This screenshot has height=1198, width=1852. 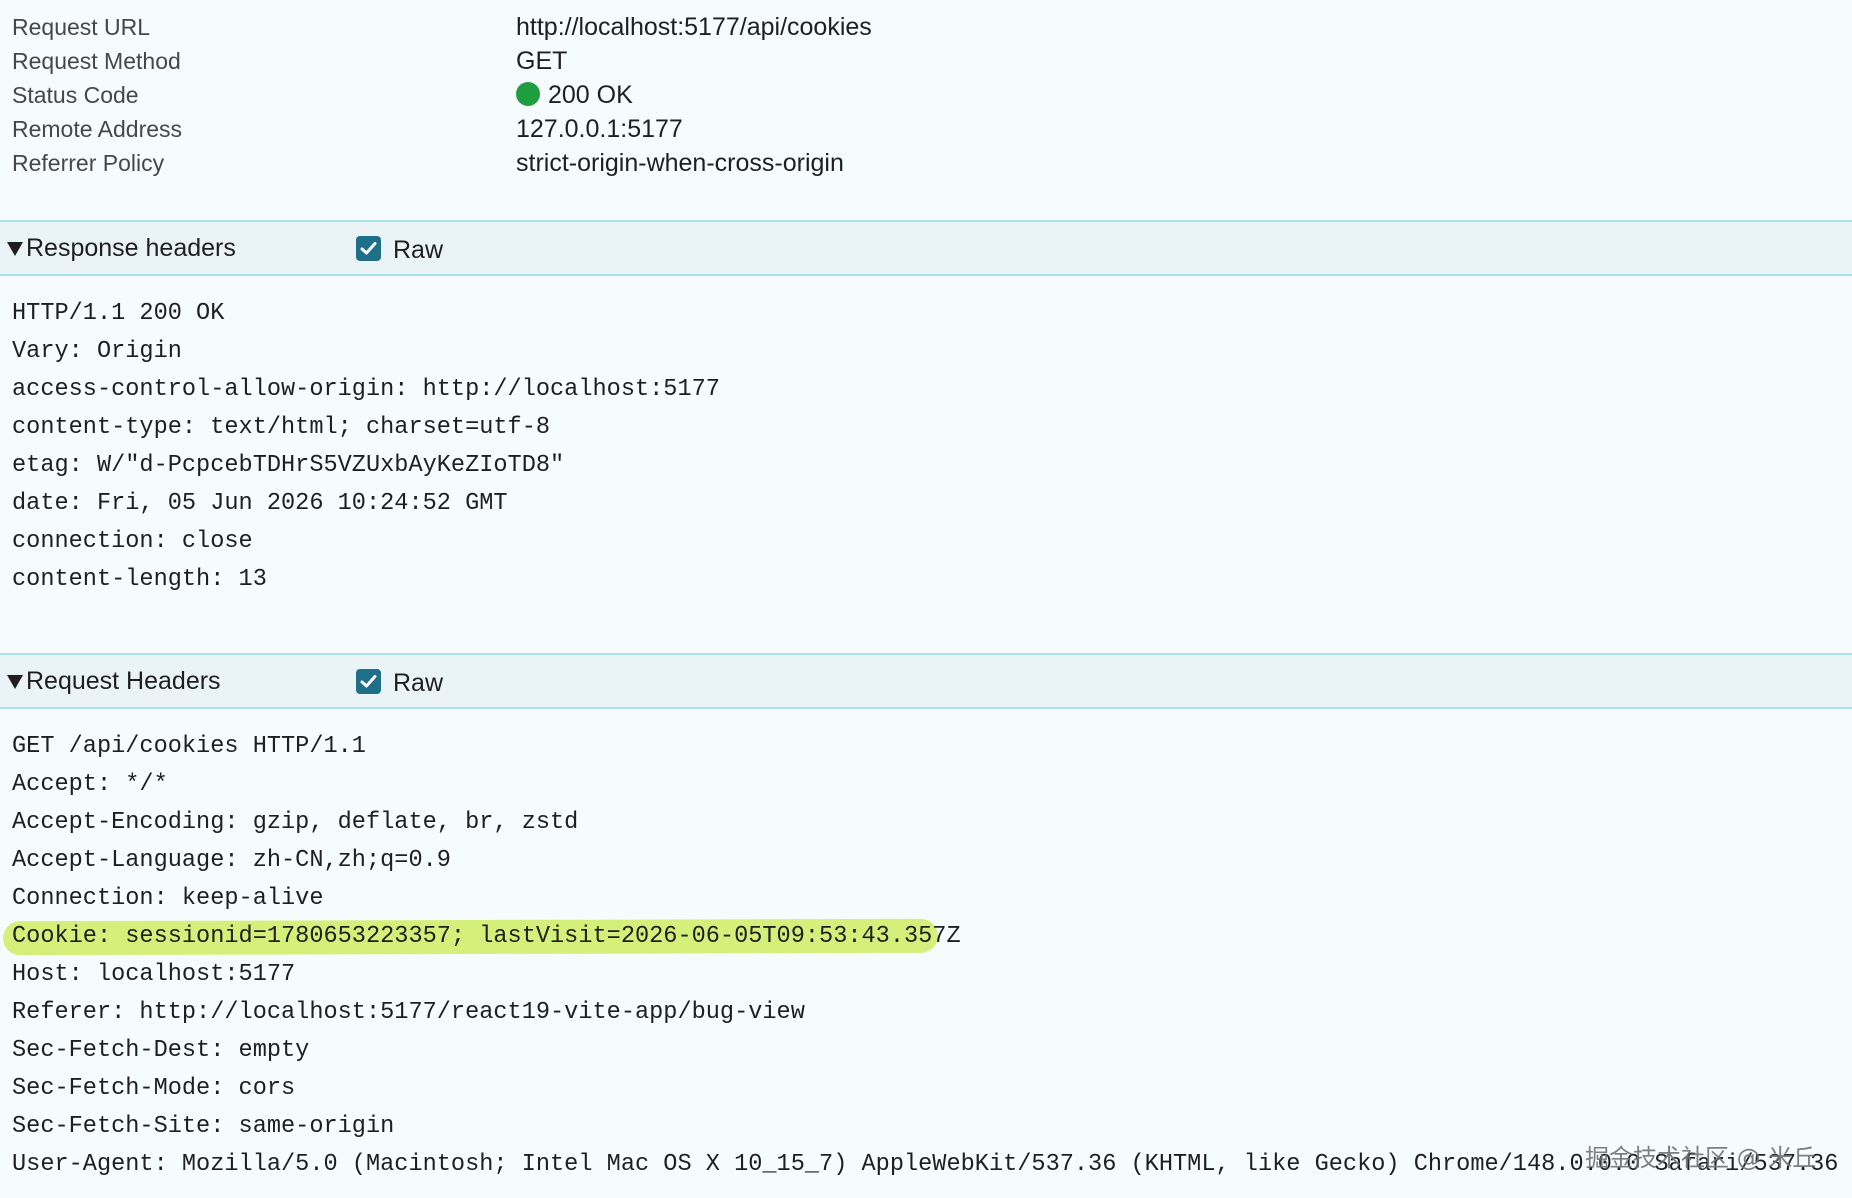 I want to click on request-raw-label: Raw, so click(x=418, y=683).